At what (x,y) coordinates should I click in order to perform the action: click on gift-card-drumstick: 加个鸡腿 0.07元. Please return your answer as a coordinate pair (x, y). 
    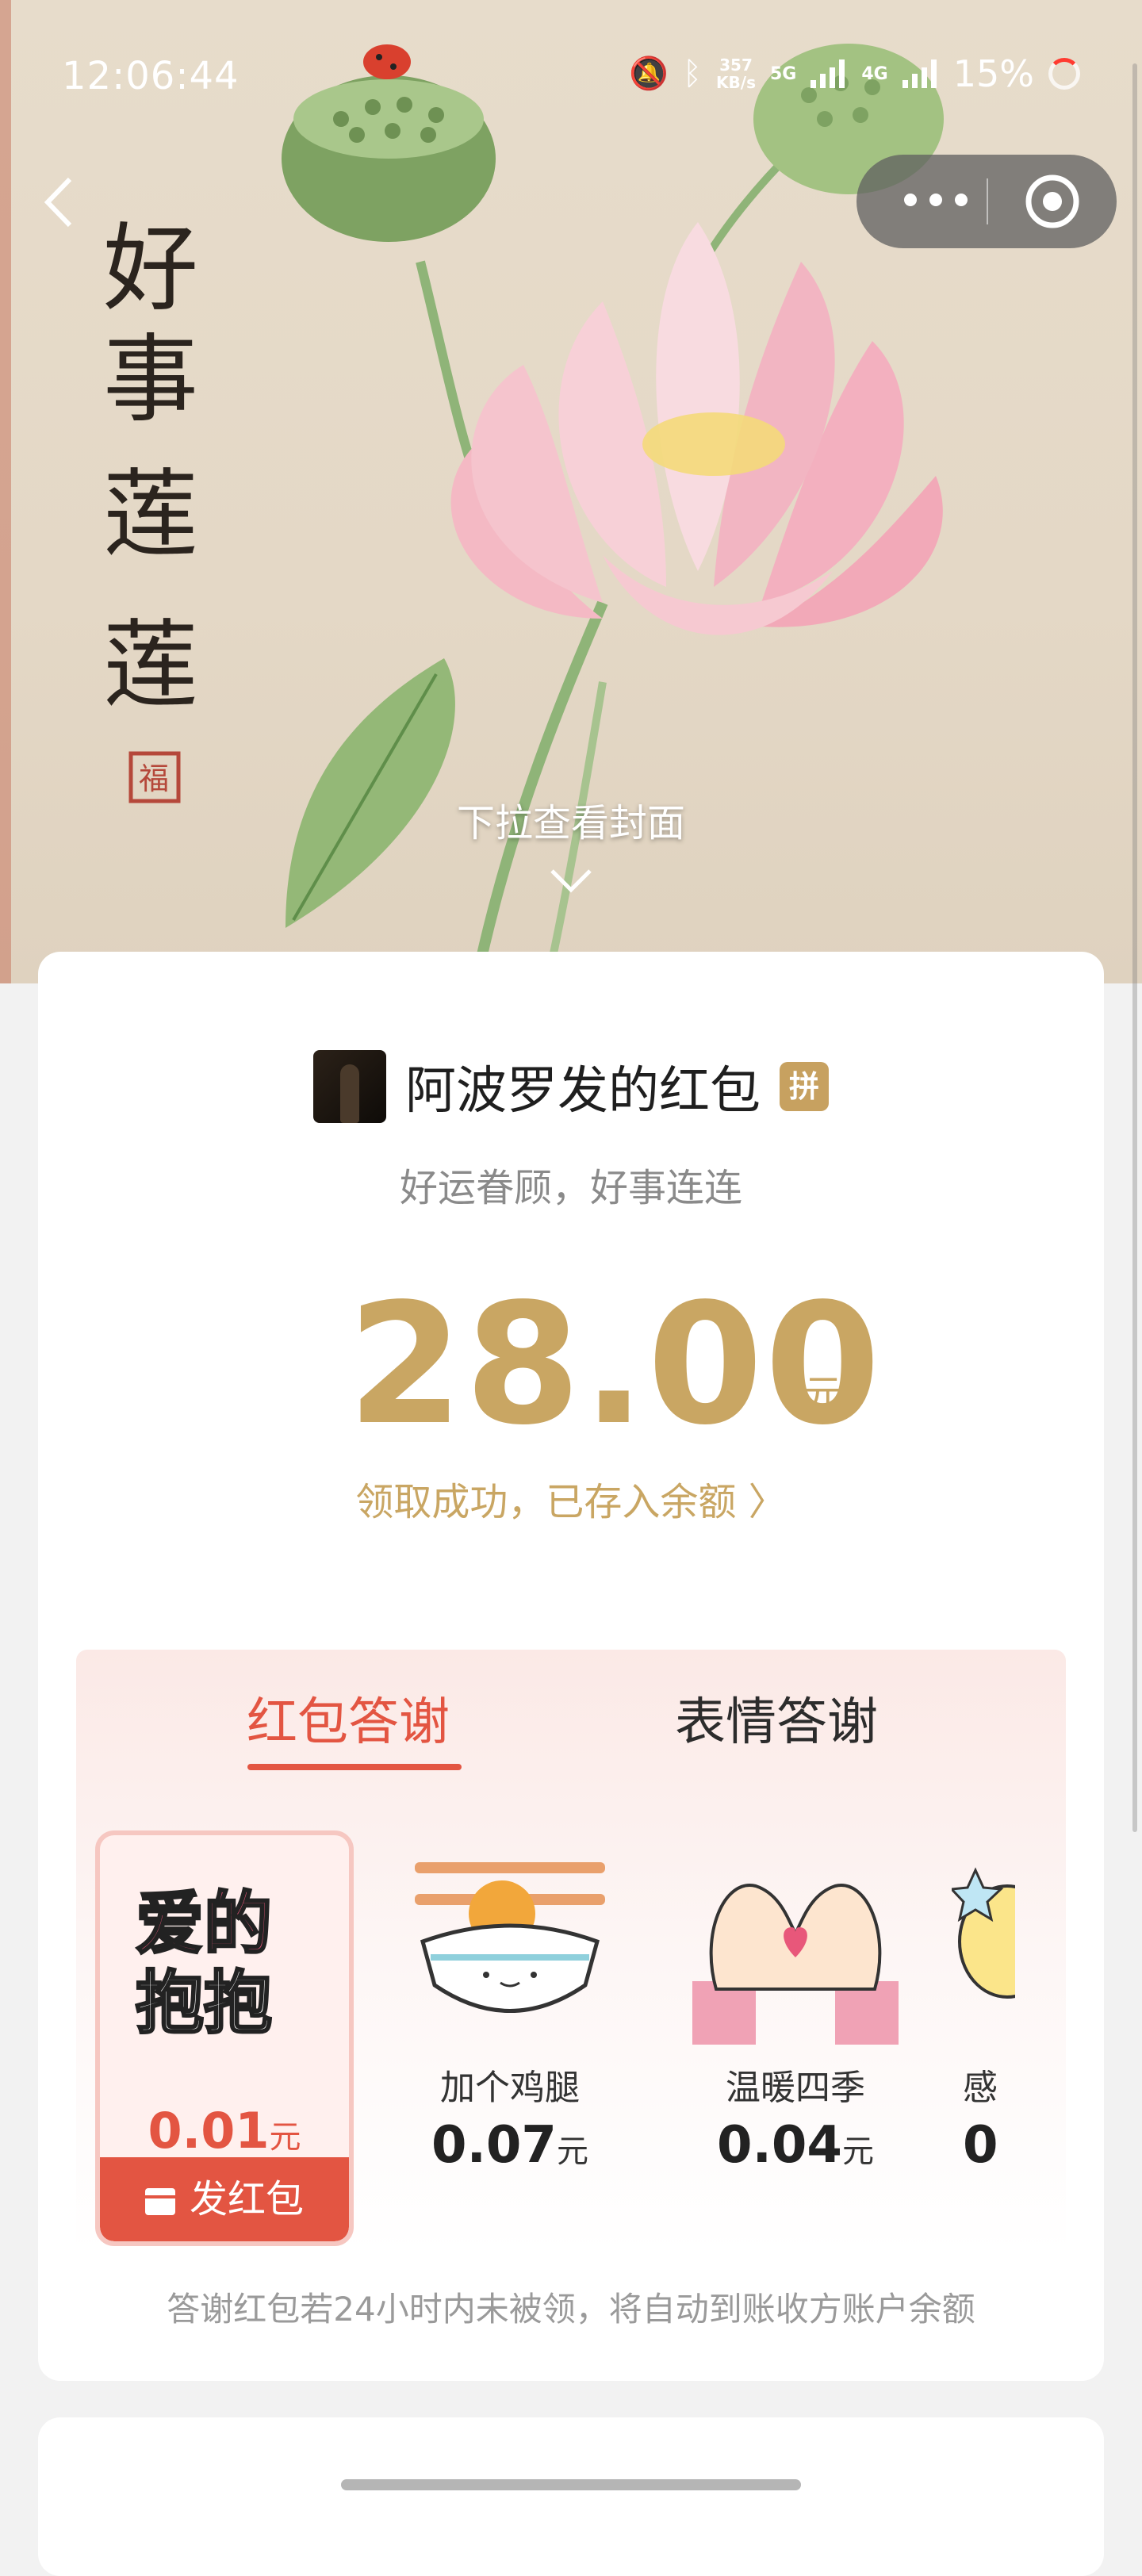
    Looking at the image, I should click on (510, 2002).